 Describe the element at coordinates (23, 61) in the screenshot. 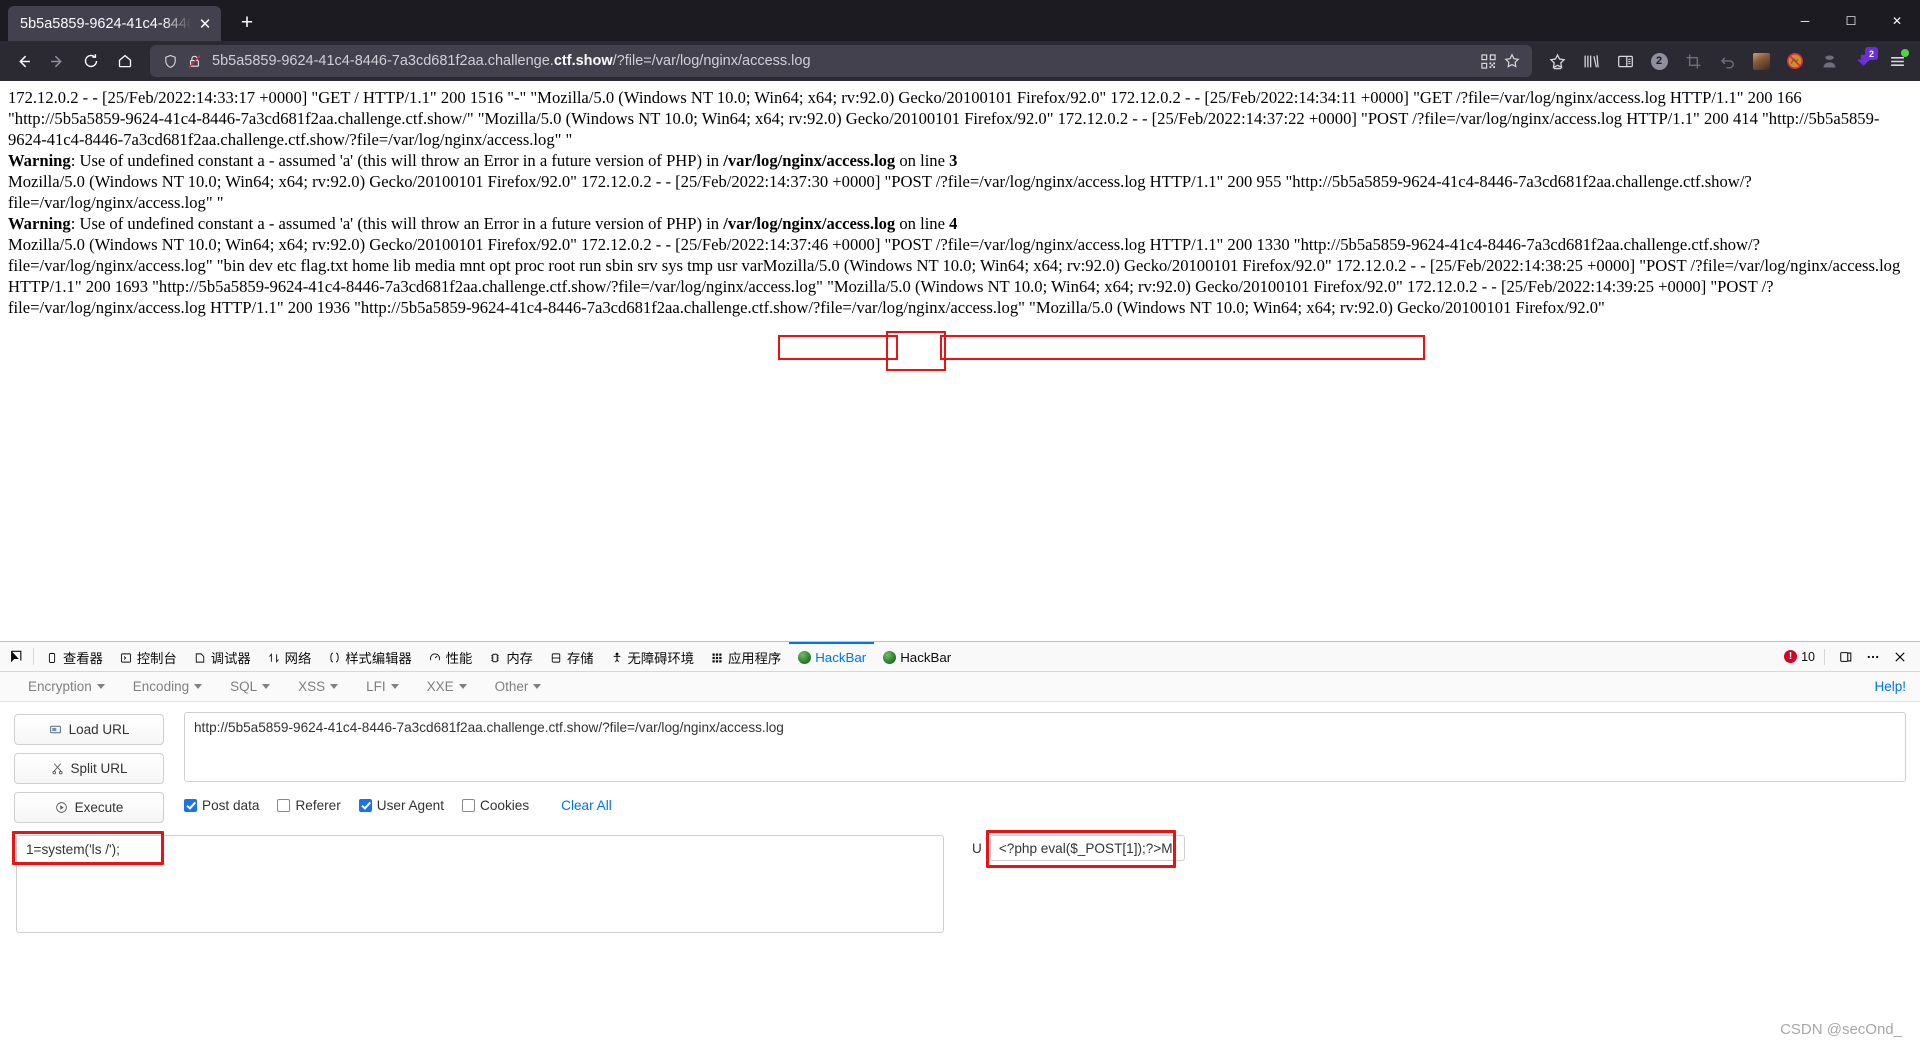

I see `back-arrow-icon` at that location.